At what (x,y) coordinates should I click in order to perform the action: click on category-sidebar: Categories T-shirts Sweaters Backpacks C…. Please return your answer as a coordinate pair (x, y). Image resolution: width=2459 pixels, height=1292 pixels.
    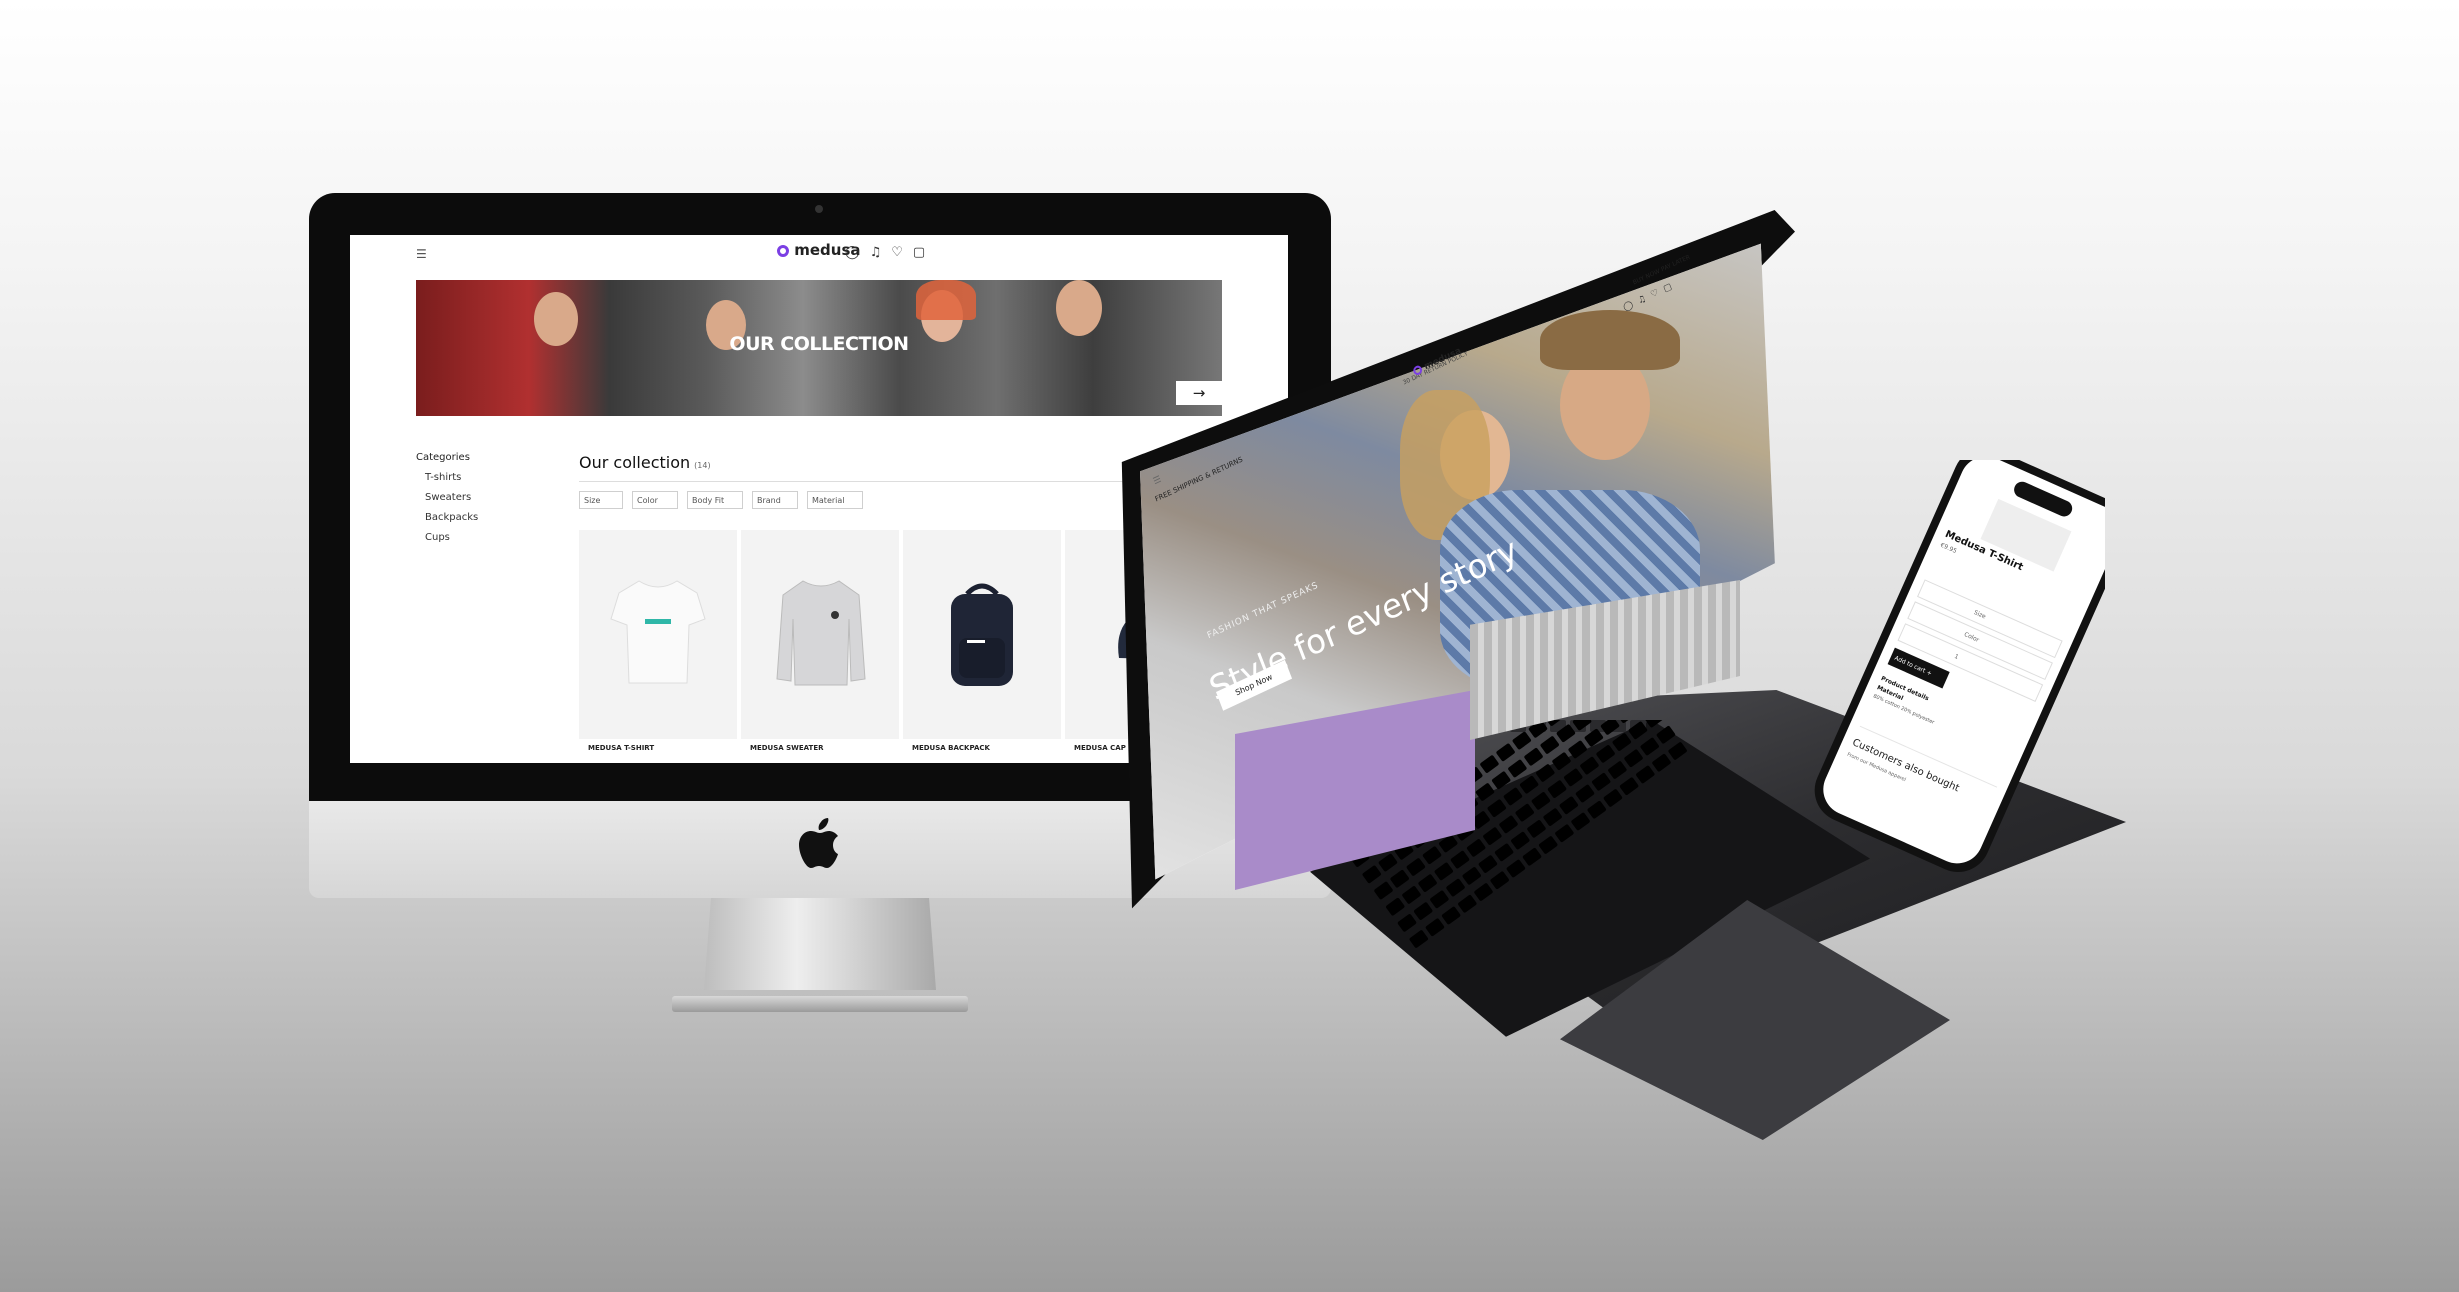
    Looking at the image, I should click on (447, 497).